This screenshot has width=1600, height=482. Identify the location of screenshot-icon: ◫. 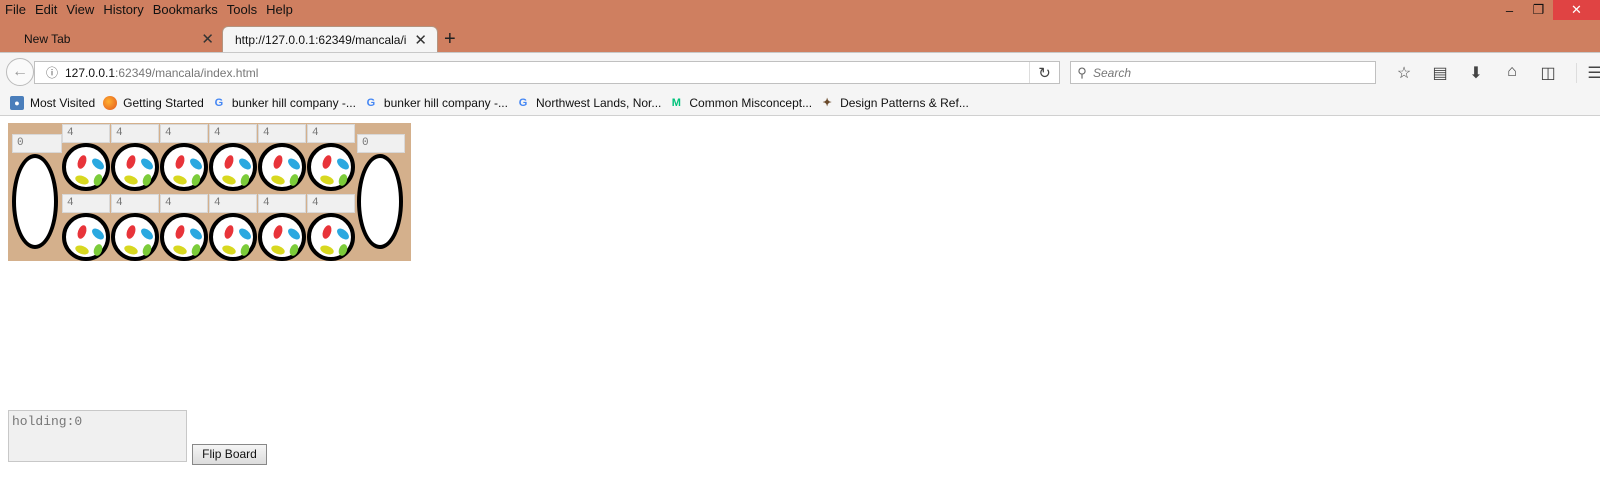
(1548, 73).